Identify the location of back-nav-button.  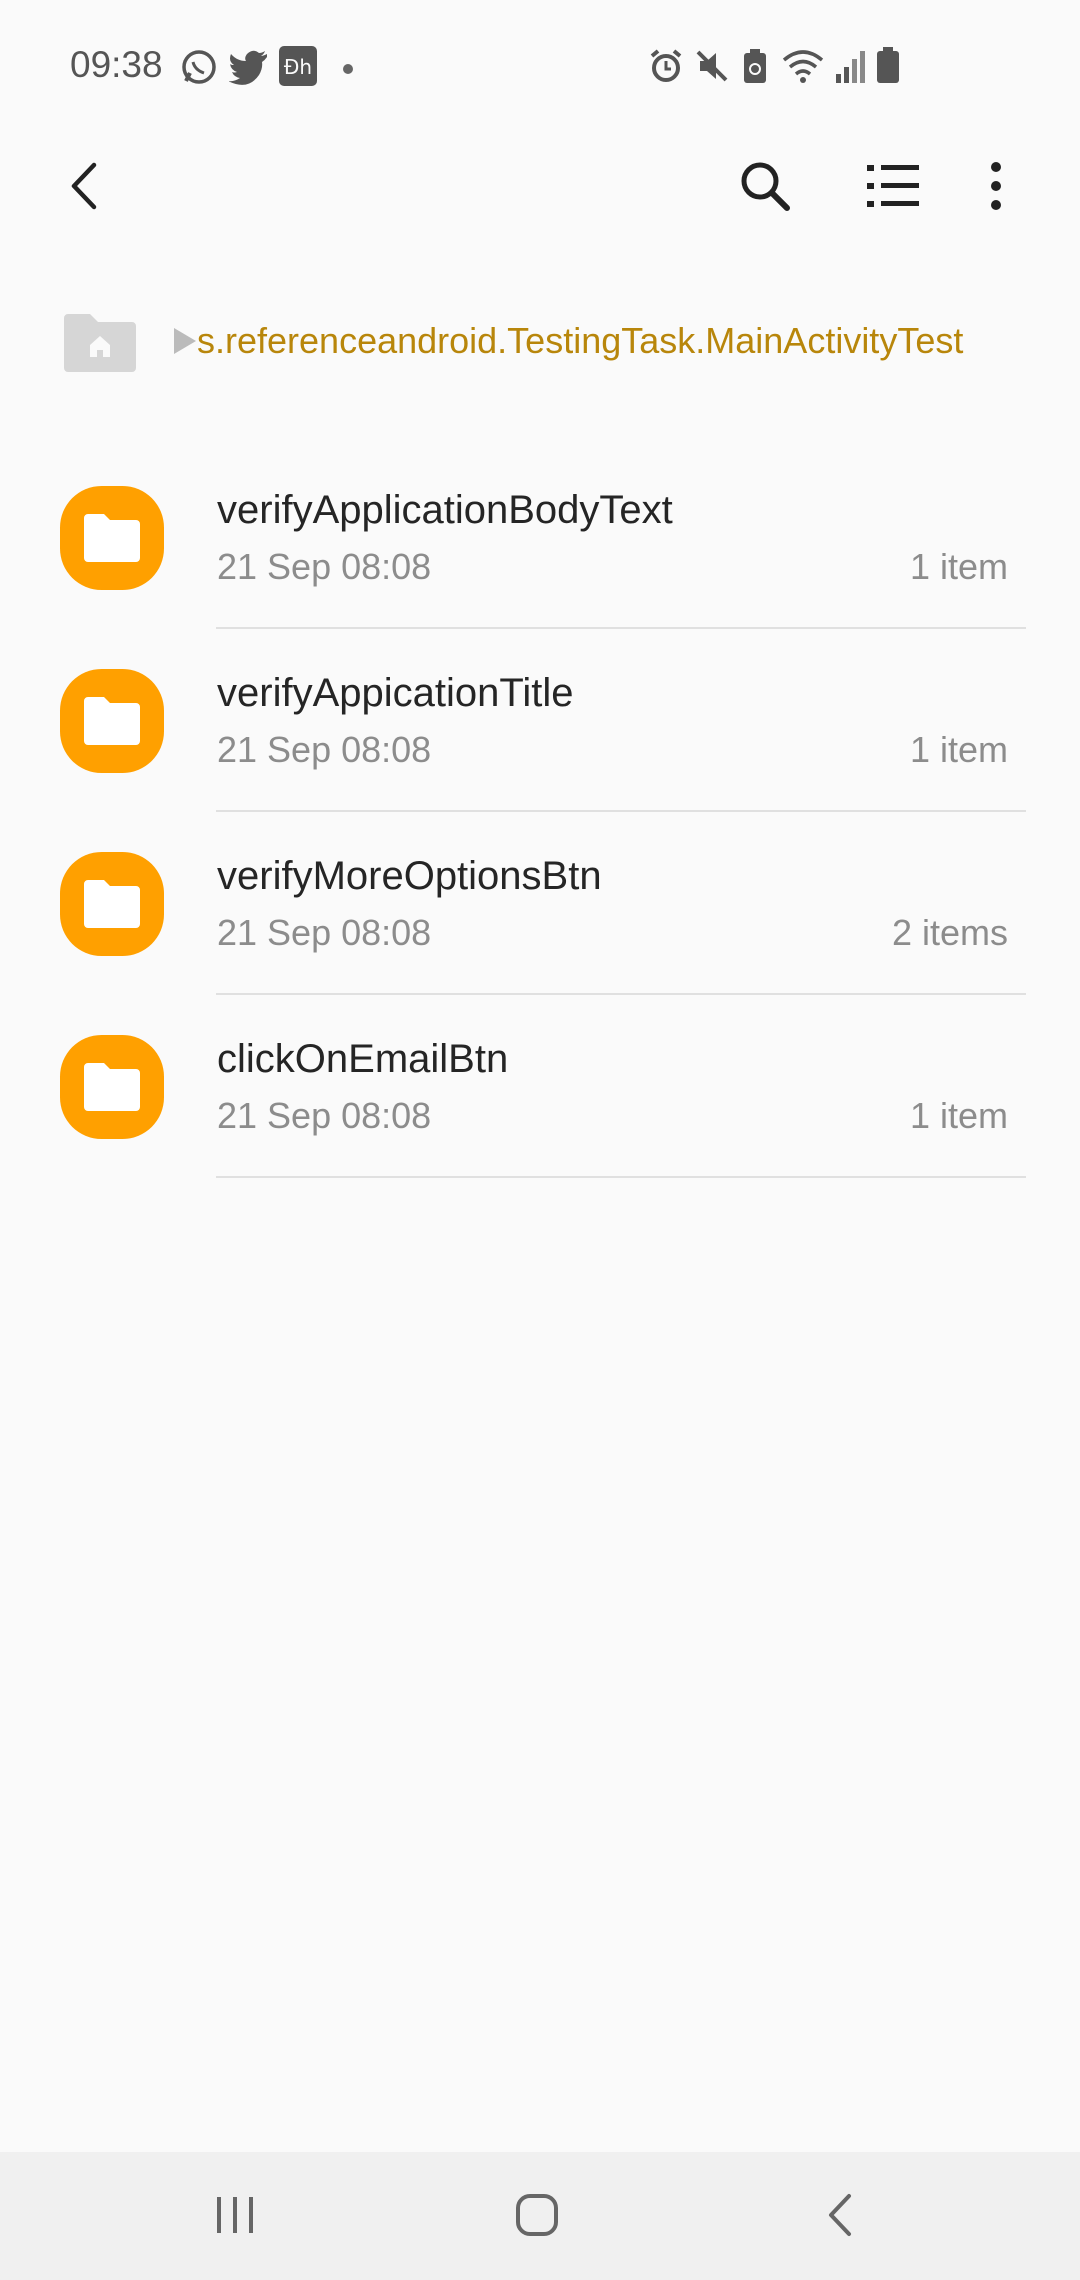
(840, 2217).